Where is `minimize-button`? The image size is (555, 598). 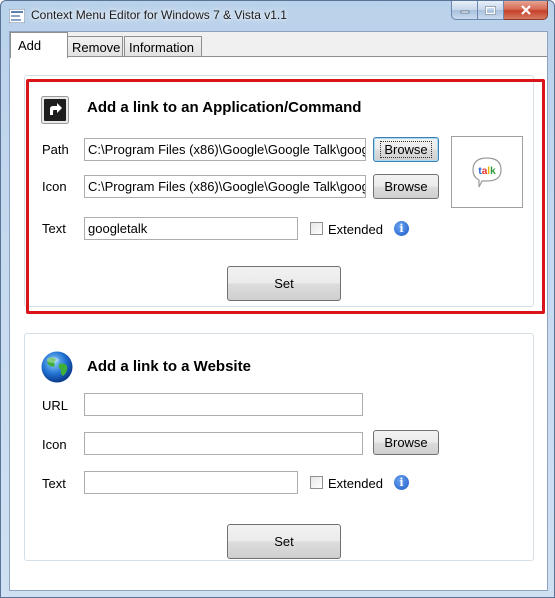
minimize-button is located at coordinates (464, 10).